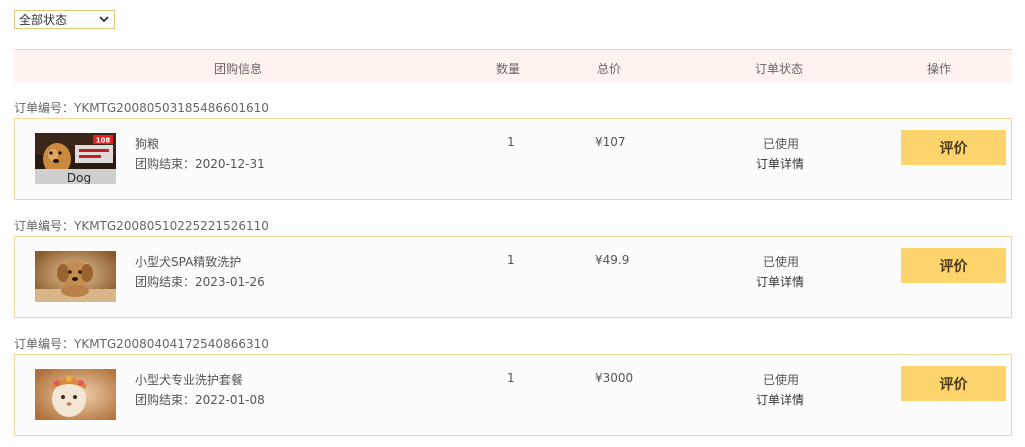 This screenshot has height=447, width=1025. What do you see at coordinates (189, 379) in the screenshot?
I see `product-name: 小型犬专业洗护套餐` at bounding box center [189, 379].